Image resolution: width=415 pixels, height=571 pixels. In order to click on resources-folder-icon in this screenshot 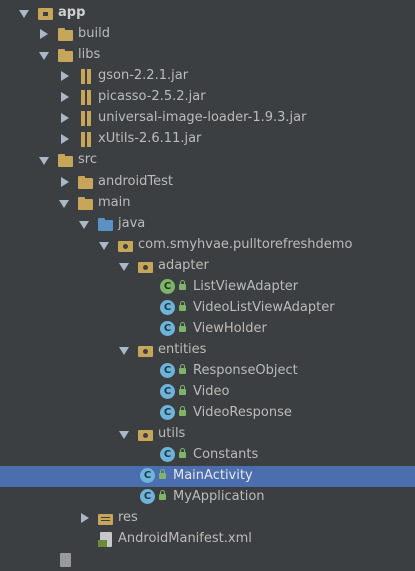, I will do `click(106, 518)`.